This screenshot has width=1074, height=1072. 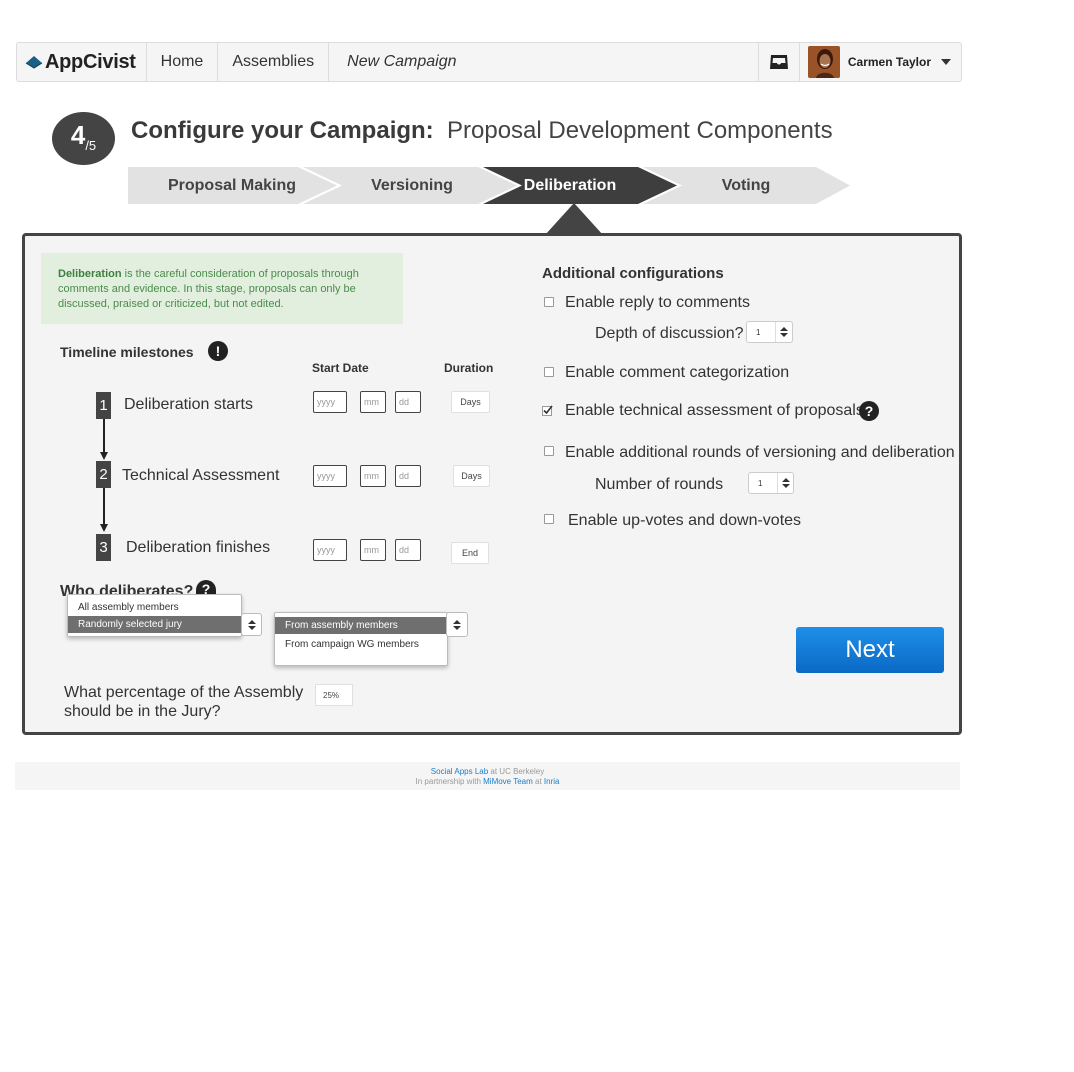 I want to click on rounds-value: 1, so click(x=760, y=483).